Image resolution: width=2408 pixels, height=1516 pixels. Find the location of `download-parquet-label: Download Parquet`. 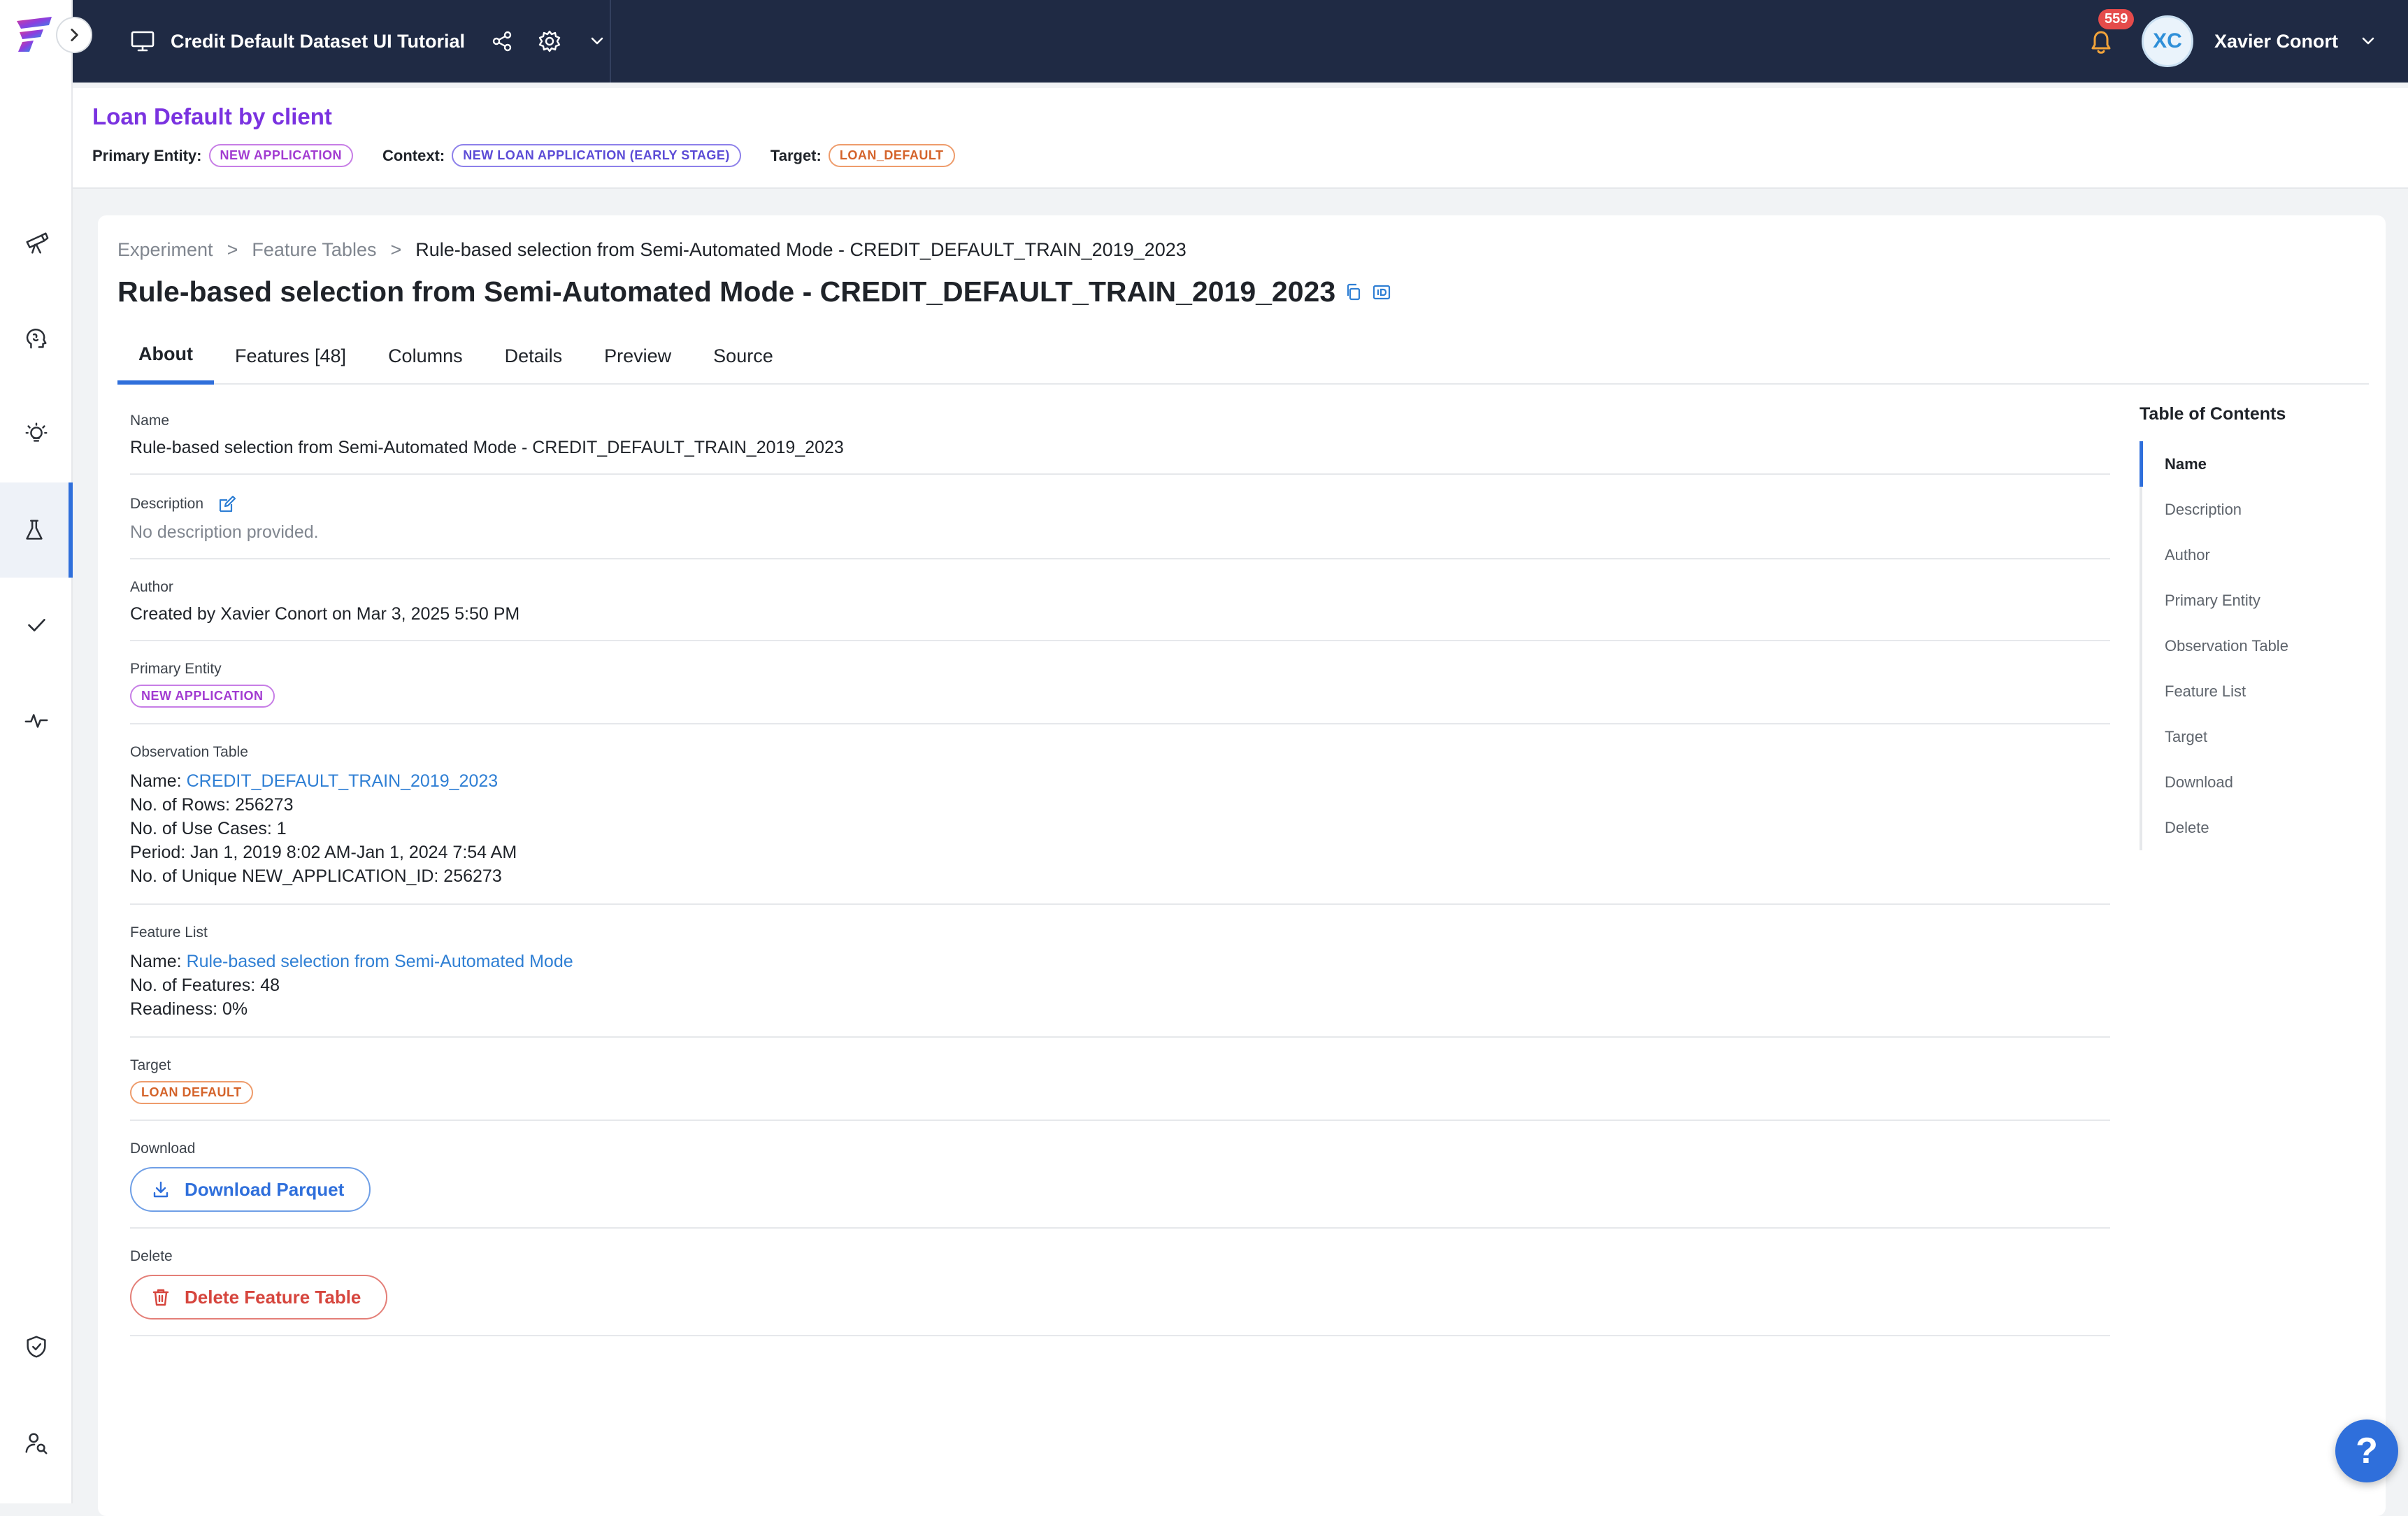

download-parquet-label: Download Parquet is located at coordinates (265, 1189).